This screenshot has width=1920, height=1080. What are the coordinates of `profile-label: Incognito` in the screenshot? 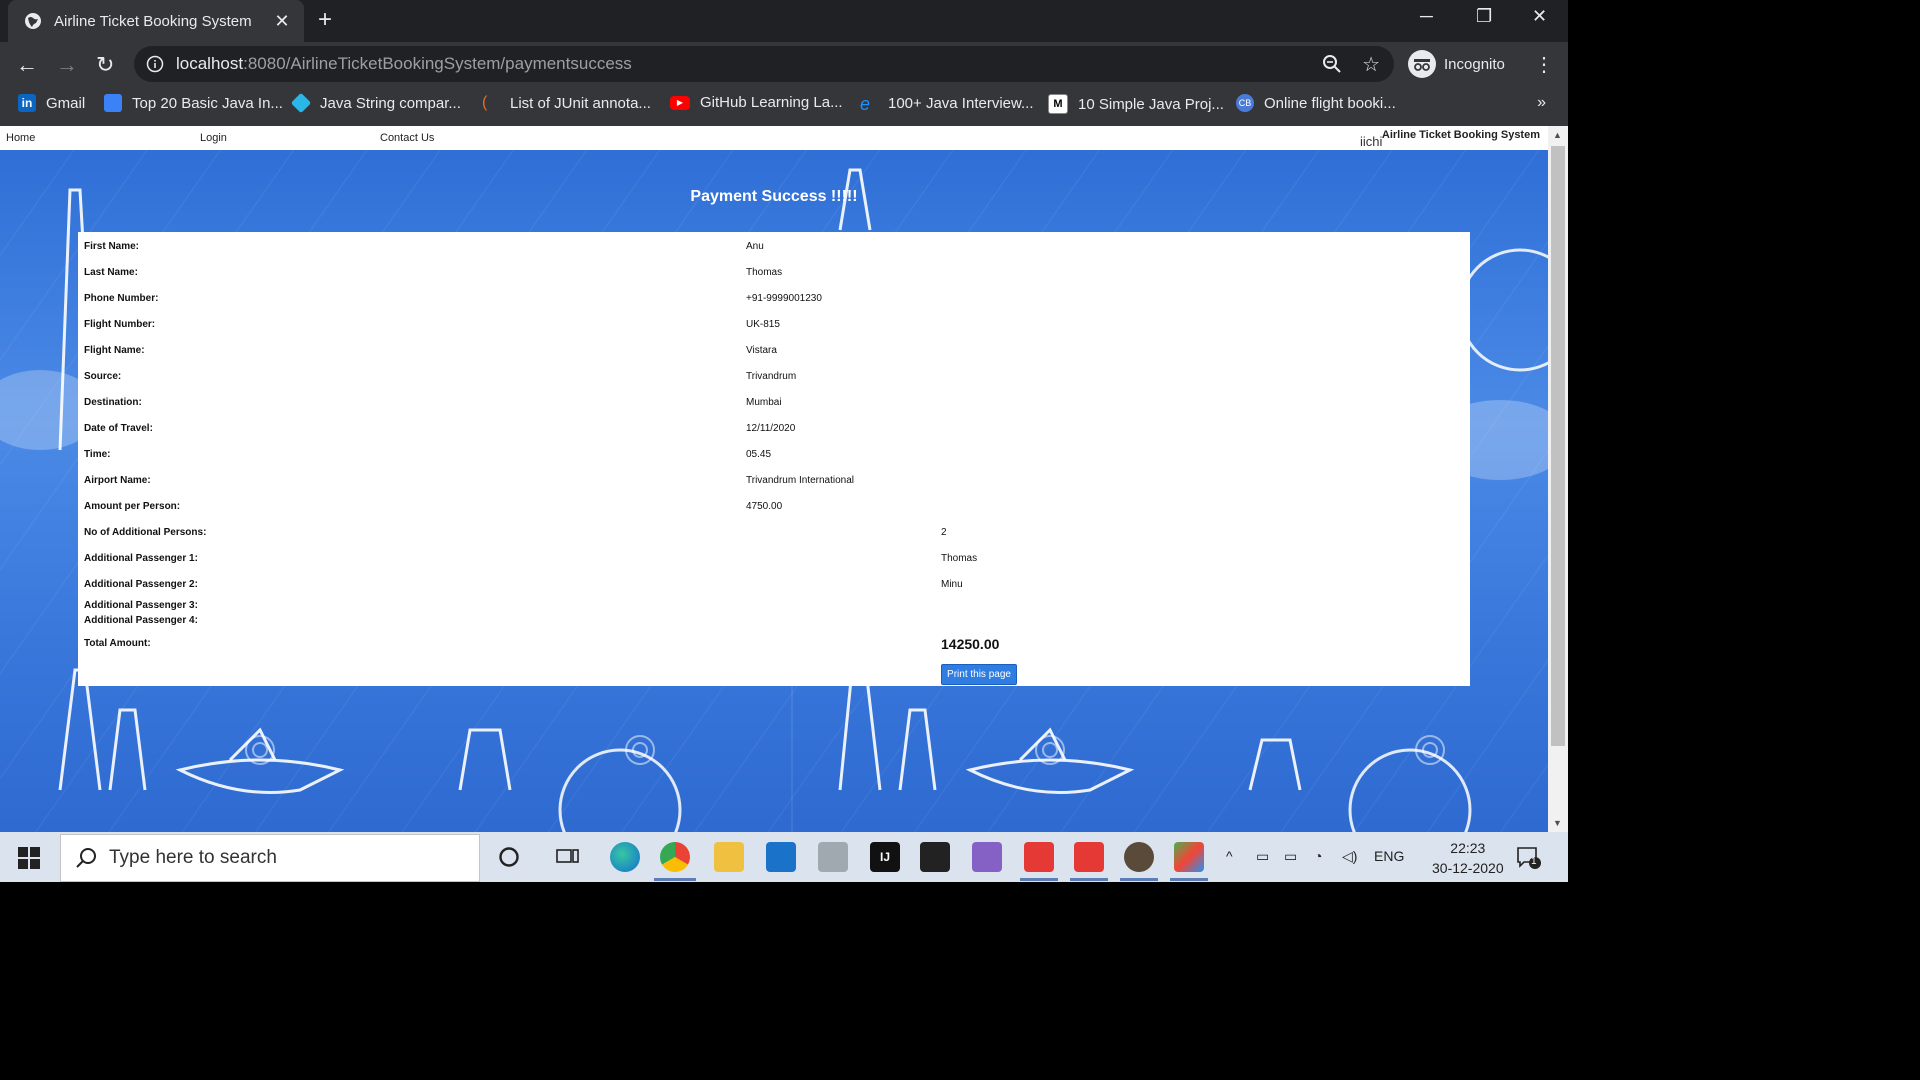 It's located at (1474, 64).